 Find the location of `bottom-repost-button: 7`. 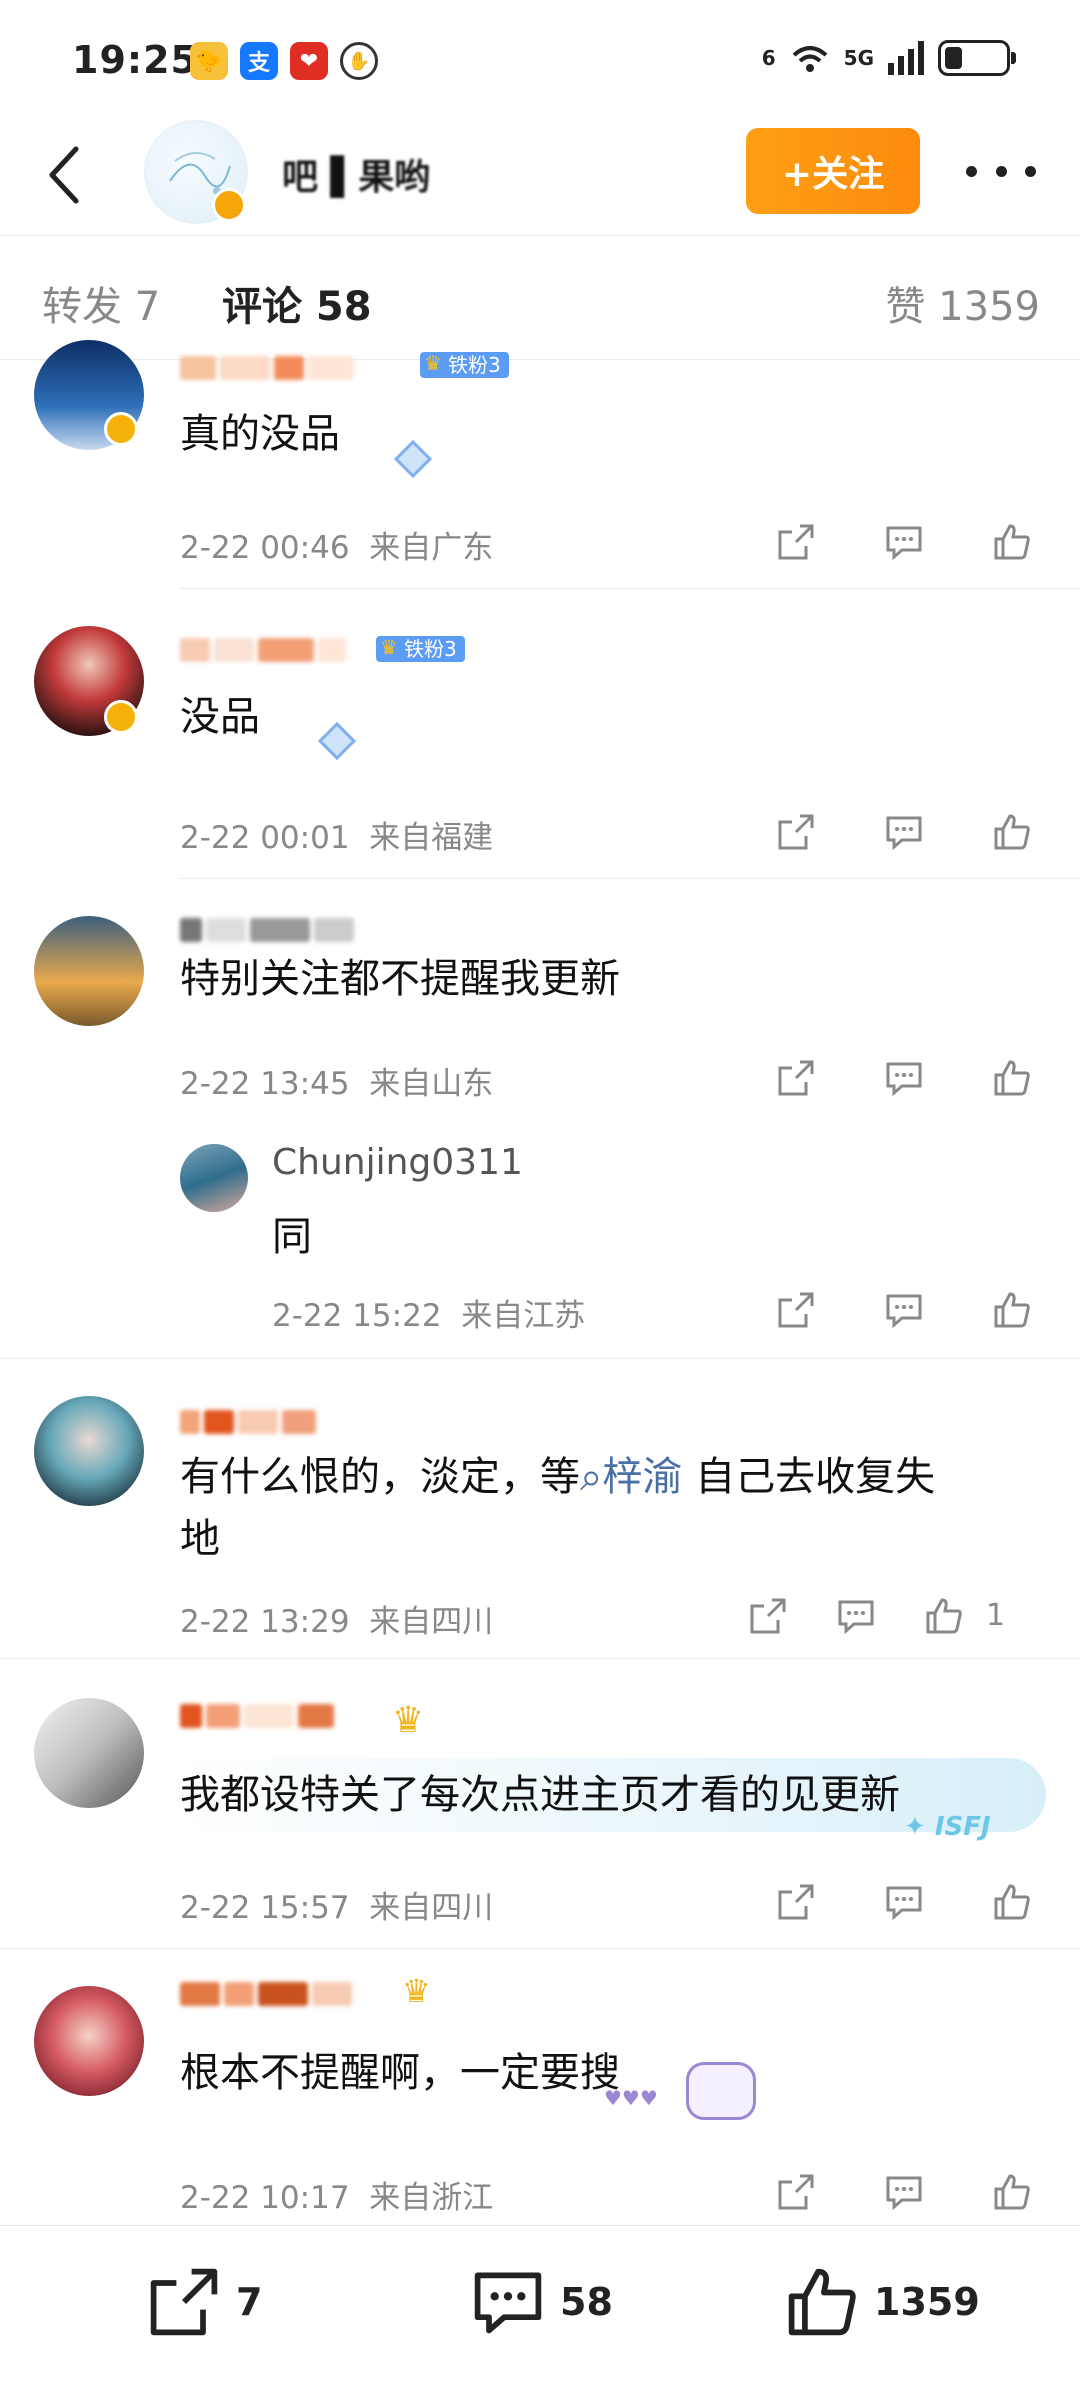

bottom-repost-button: 7 is located at coordinates (204, 2302).